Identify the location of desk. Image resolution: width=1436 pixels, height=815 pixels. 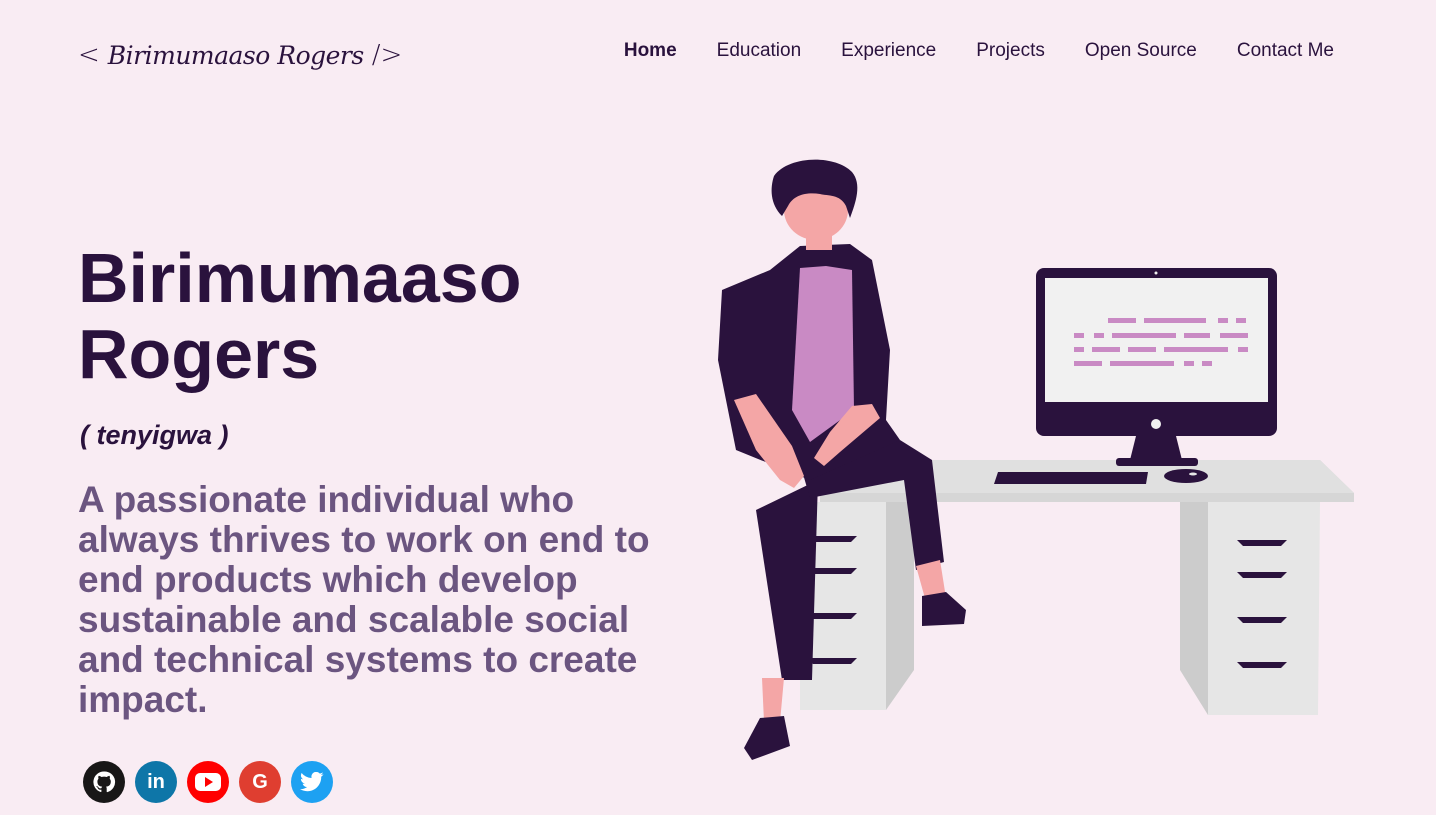
(1077, 587).